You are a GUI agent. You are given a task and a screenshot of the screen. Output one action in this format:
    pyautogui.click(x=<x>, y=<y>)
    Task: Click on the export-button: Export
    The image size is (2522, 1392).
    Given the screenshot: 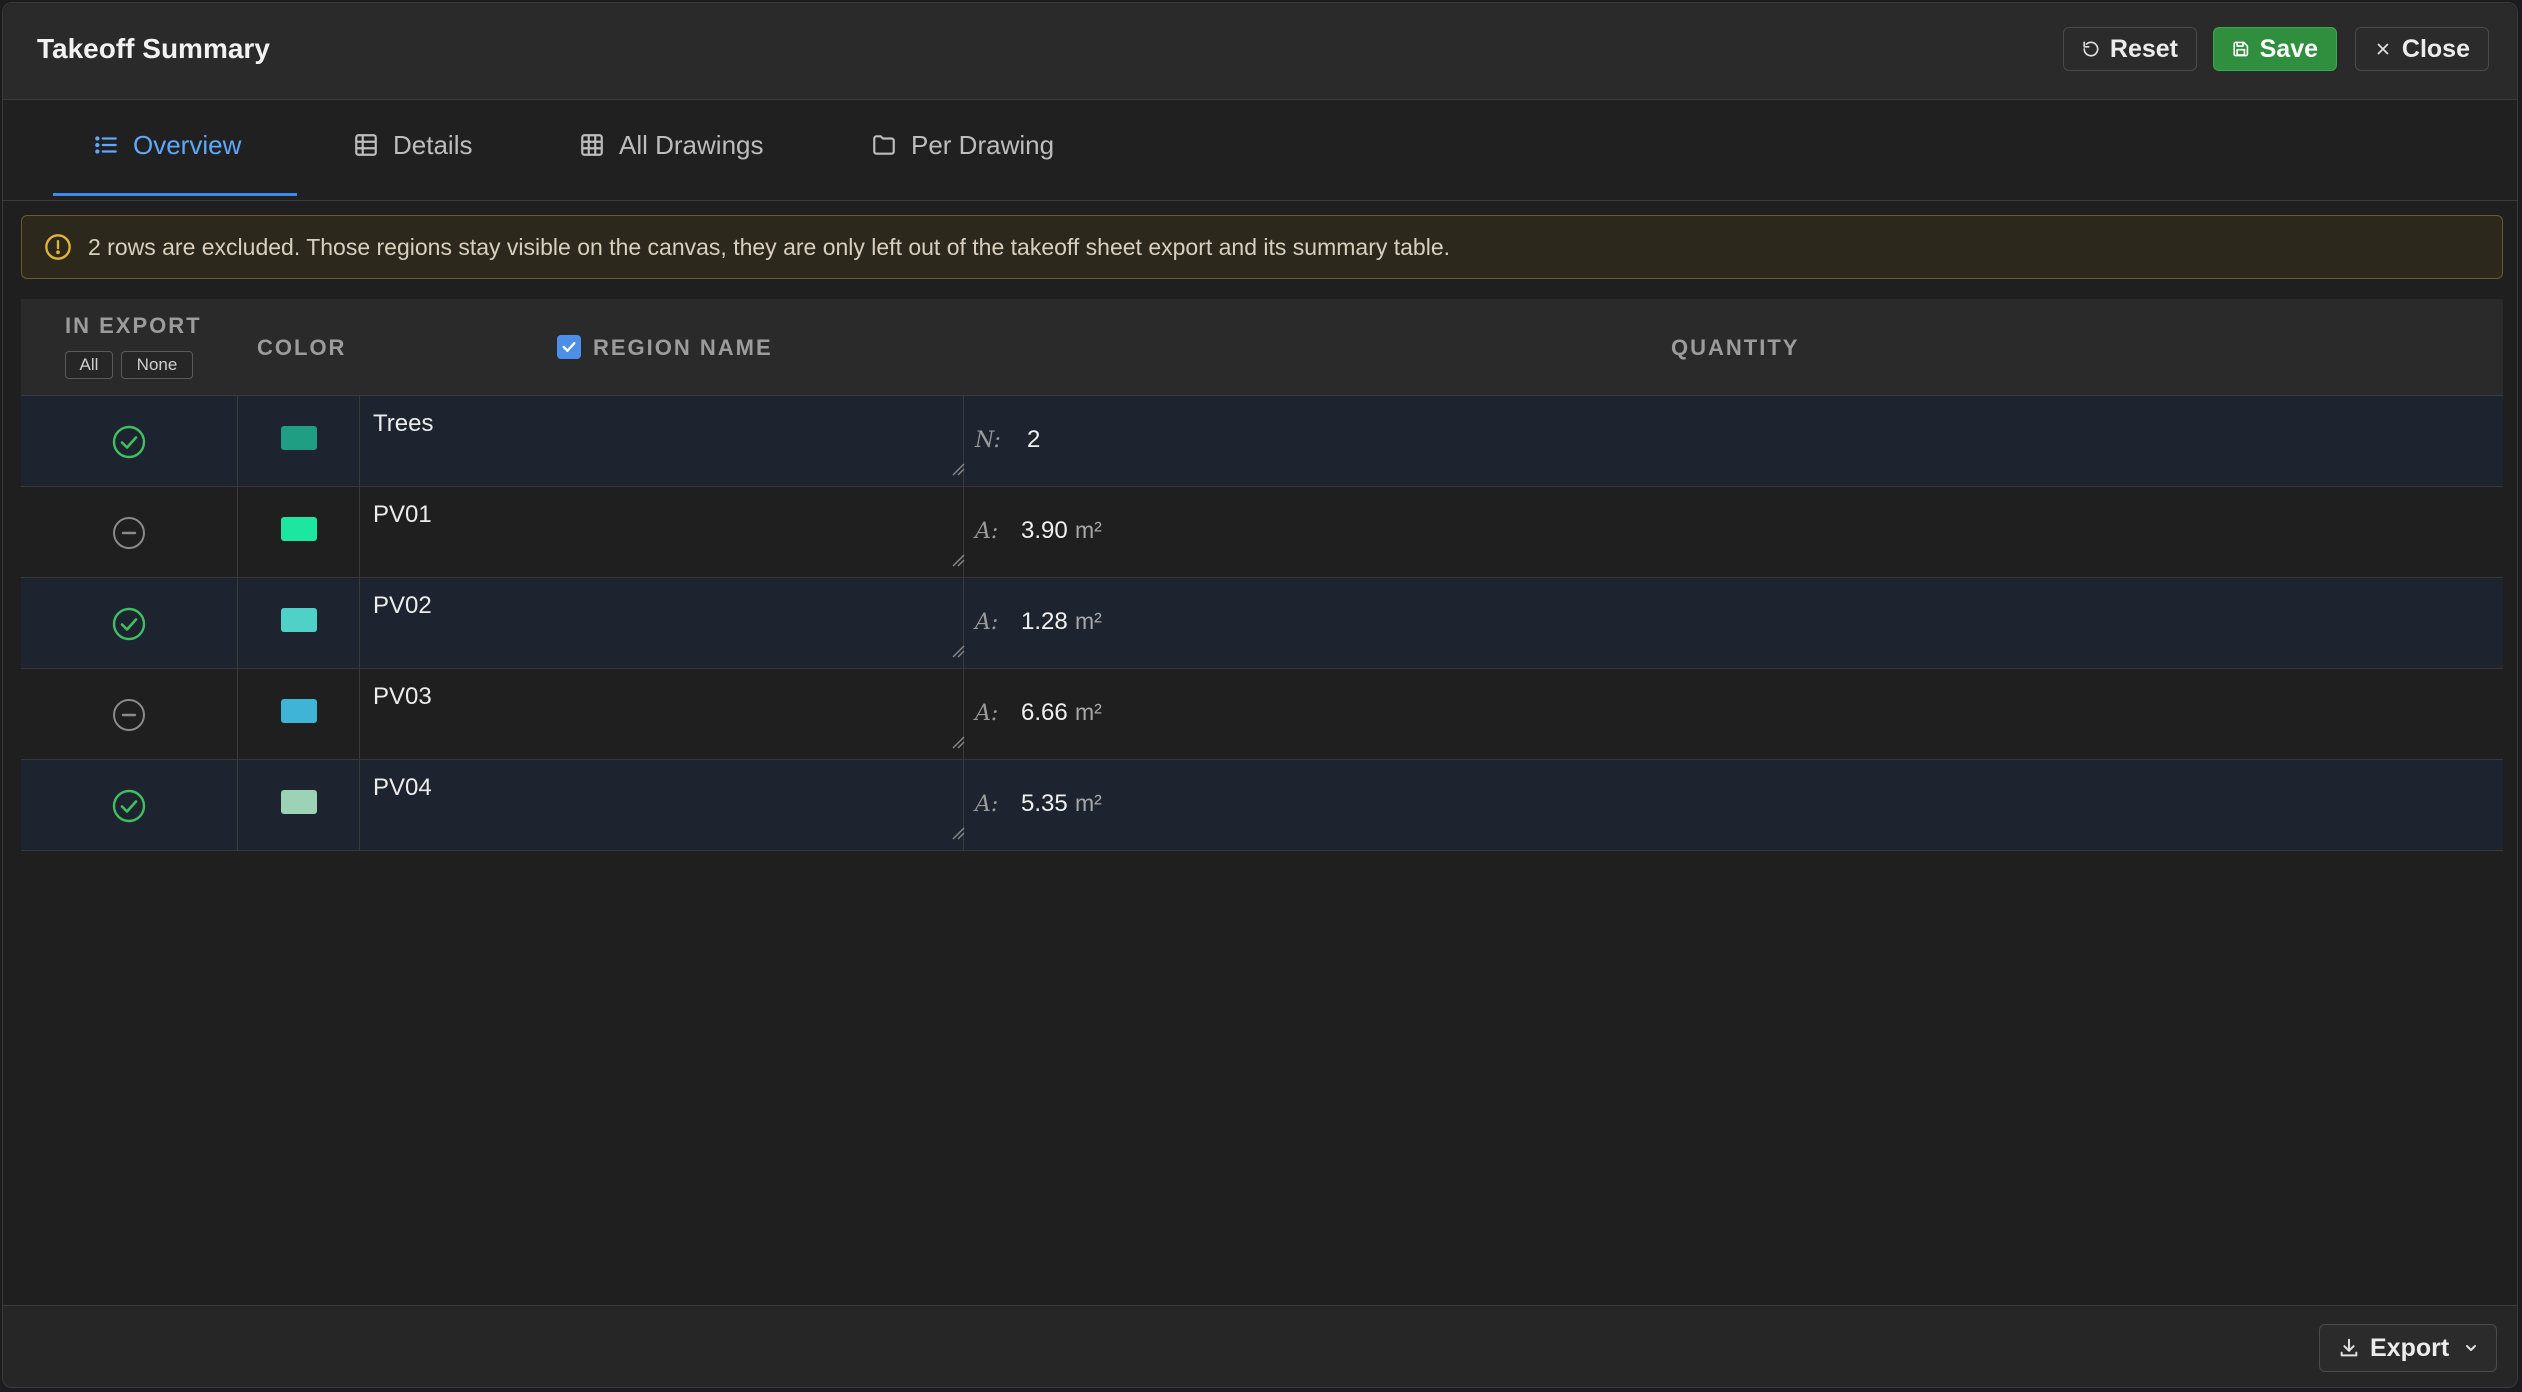 What is the action you would take?
    pyautogui.click(x=2408, y=1348)
    